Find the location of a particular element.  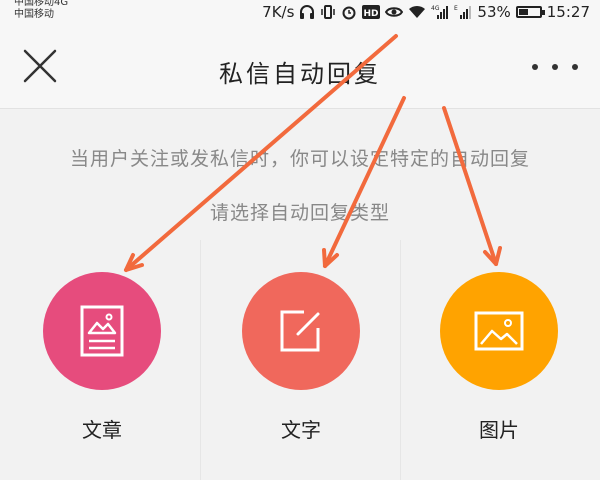

network-speed: 7K/s is located at coordinates (278, 12).